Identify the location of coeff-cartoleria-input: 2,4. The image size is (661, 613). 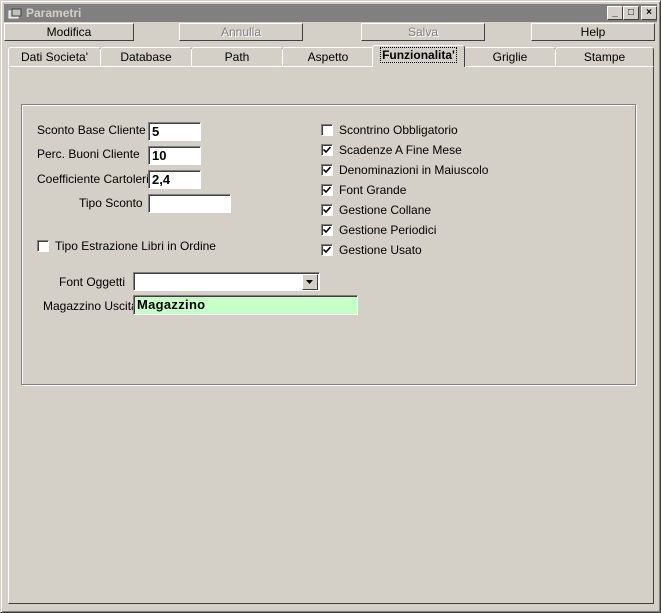
(174, 179).